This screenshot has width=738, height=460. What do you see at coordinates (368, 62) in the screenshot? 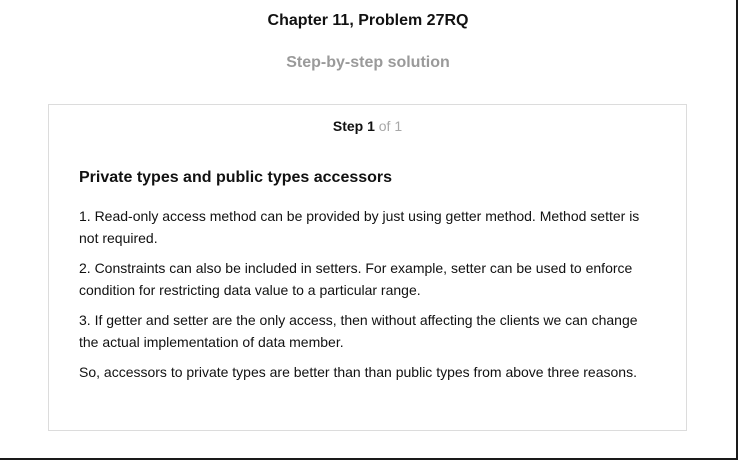
I see `solution-subtitle: Step-by-step solution` at bounding box center [368, 62].